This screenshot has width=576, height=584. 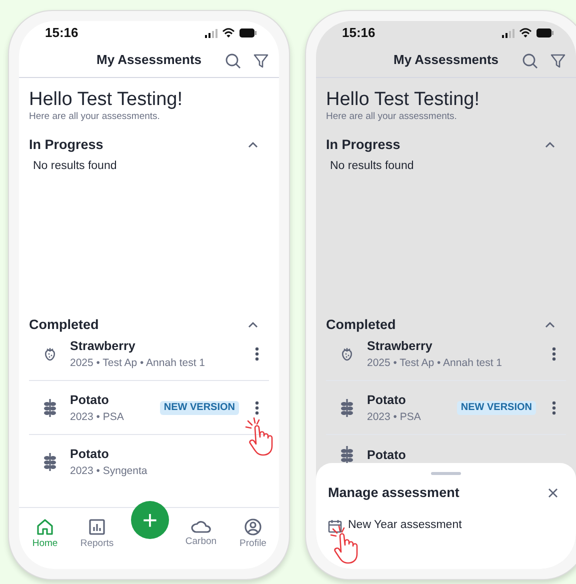 What do you see at coordinates (553, 493) in the screenshot?
I see `close-icon` at bounding box center [553, 493].